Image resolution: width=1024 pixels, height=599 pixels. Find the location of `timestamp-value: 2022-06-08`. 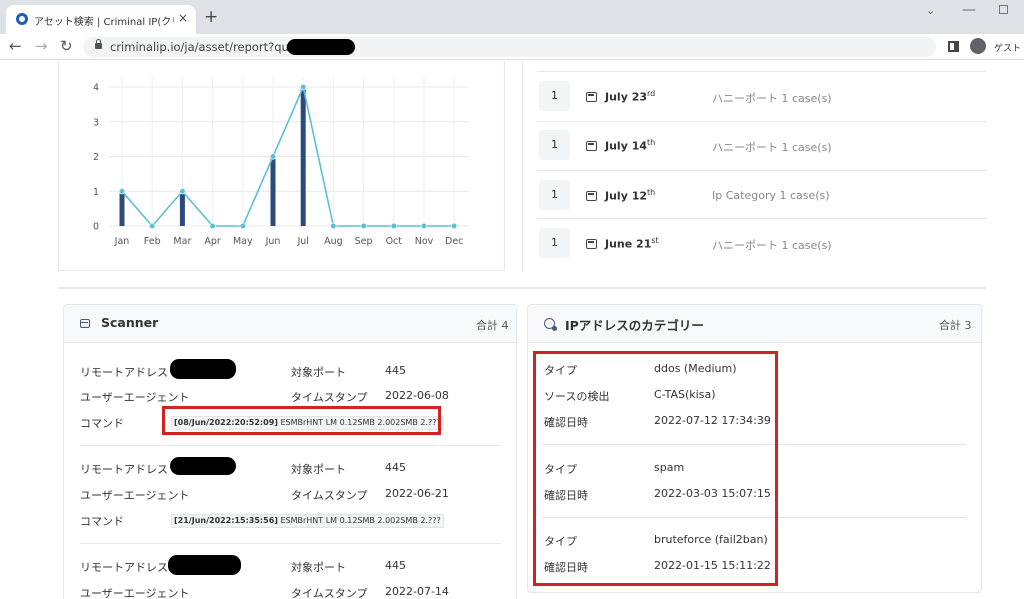

timestamp-value: 2022-06-08 is located at coordinates (417, 395).